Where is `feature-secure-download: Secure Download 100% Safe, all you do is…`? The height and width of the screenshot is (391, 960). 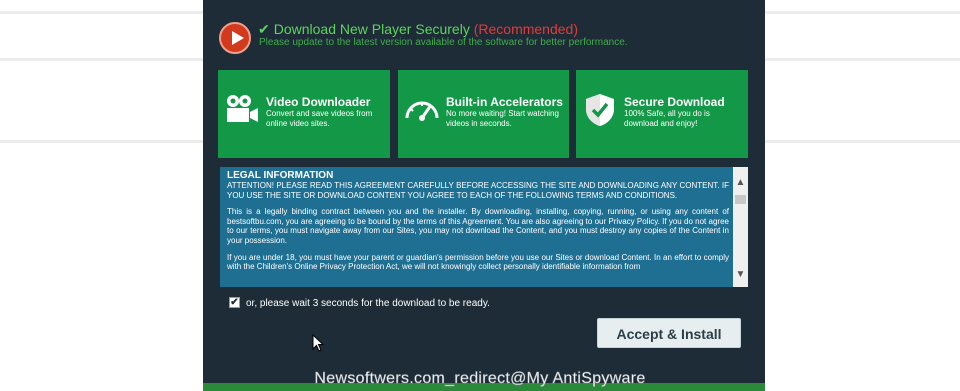 feature-secure-download: Secure Download 100% Safe, all you do is… is located at coordinates (662, 114).